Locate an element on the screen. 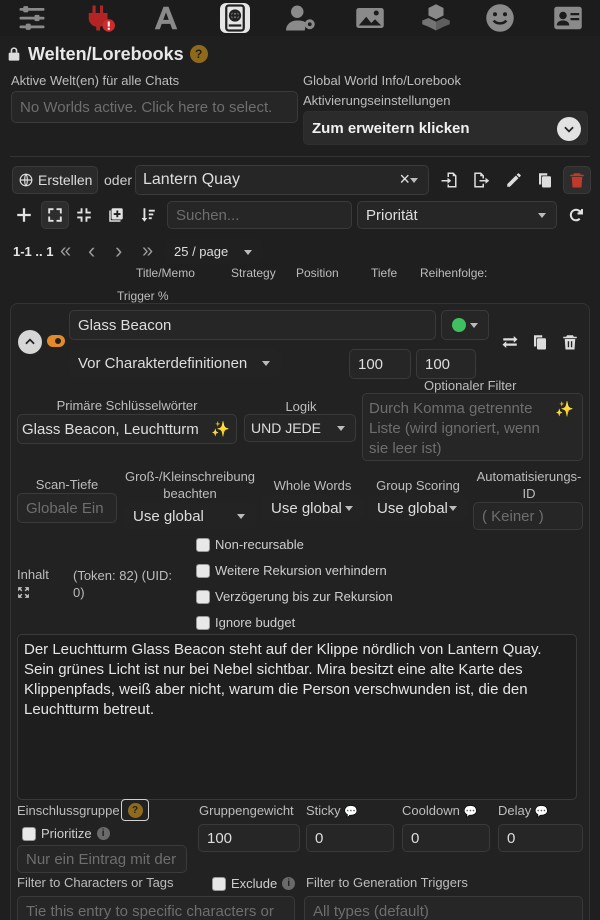 This screenshot has height=920, width=600. inclusion-group-input: Nur ein Eintrag mit der is located at coordinates (102, 859).